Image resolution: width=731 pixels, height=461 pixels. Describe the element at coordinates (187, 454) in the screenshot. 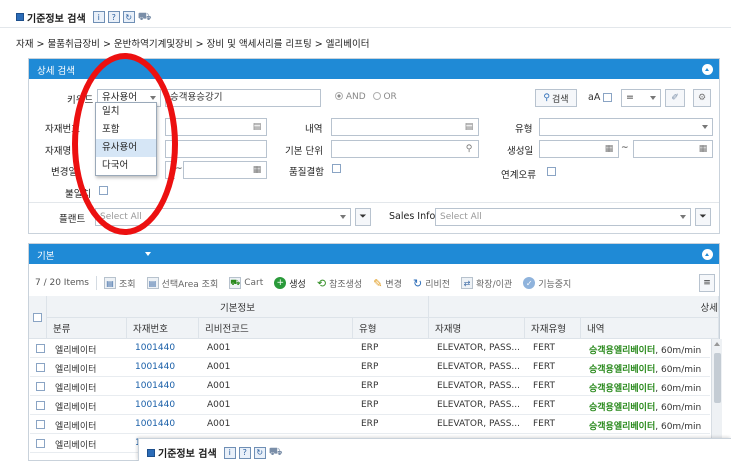

I see `overlay-title: 기준정보 검색` at that location.